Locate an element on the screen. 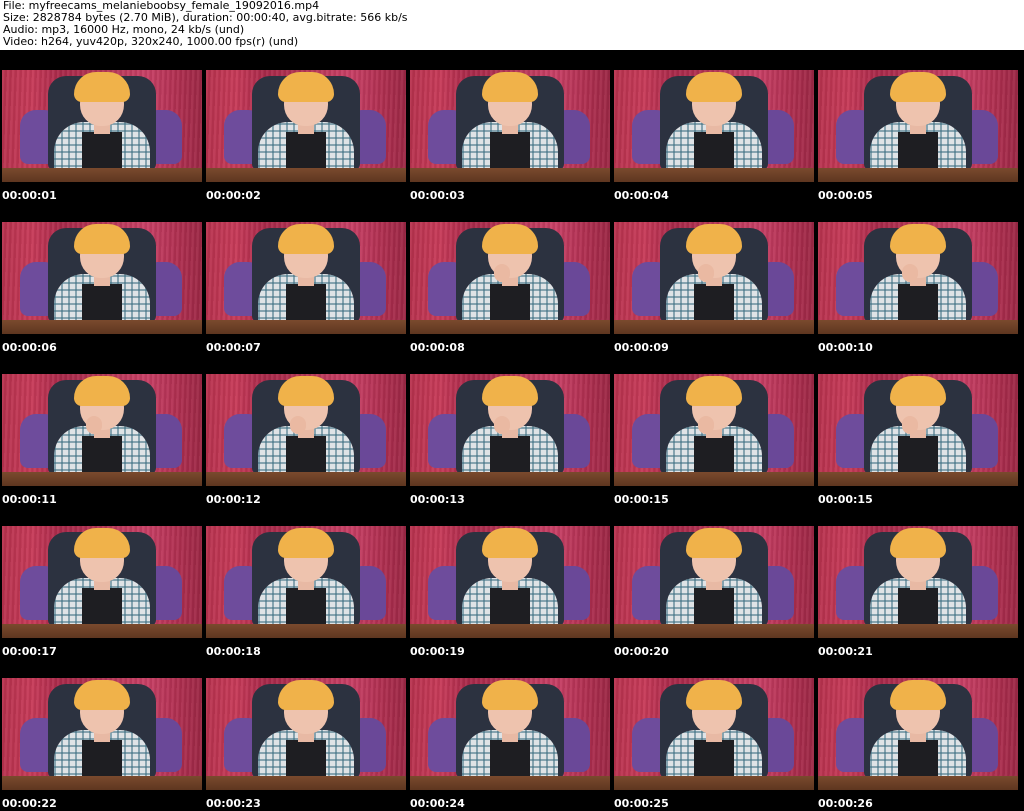 The width and height of the screenshot is (1024, 811). frame-timestamp: 00:00:05 is located at coordinates (845, 195).